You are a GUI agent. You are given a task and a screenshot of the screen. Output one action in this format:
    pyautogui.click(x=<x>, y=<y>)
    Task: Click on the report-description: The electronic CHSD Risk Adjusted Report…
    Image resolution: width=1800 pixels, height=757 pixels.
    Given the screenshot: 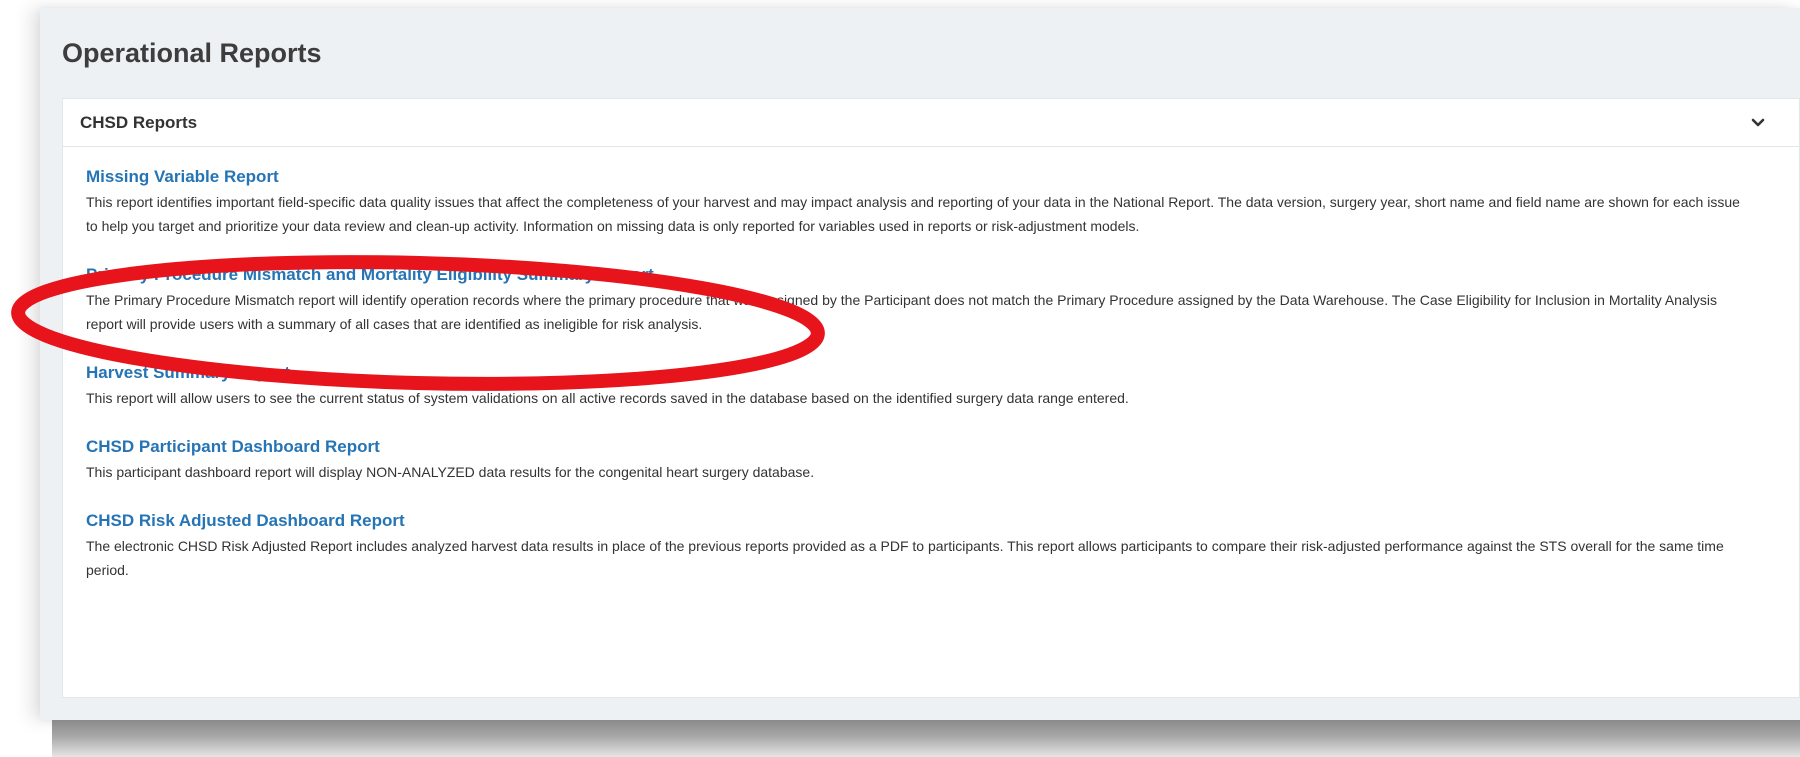 What is the action you would take?
    pyautogui.click(x=905, y=558)
    